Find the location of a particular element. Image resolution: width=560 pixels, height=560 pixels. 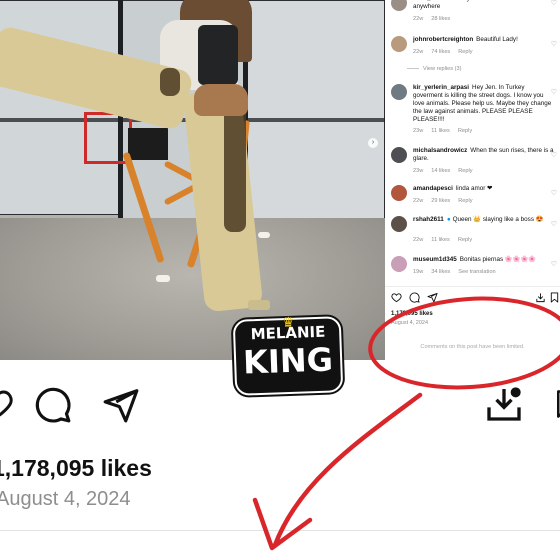

comment-body: amandapesci linda amor ❤ is located at coordinates (484, 189).